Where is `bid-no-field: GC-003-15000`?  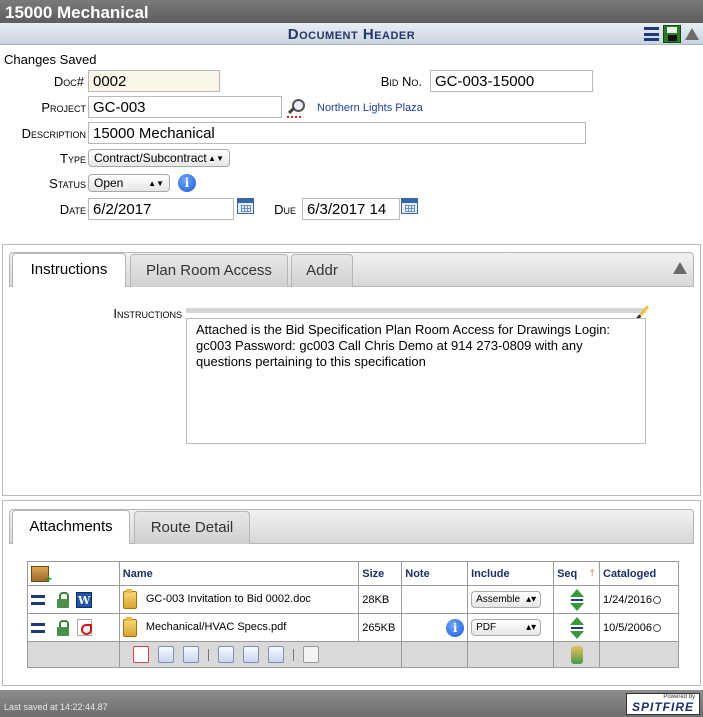 bid-no-field: GC-003-15000 is located at coordinates (511, 81).